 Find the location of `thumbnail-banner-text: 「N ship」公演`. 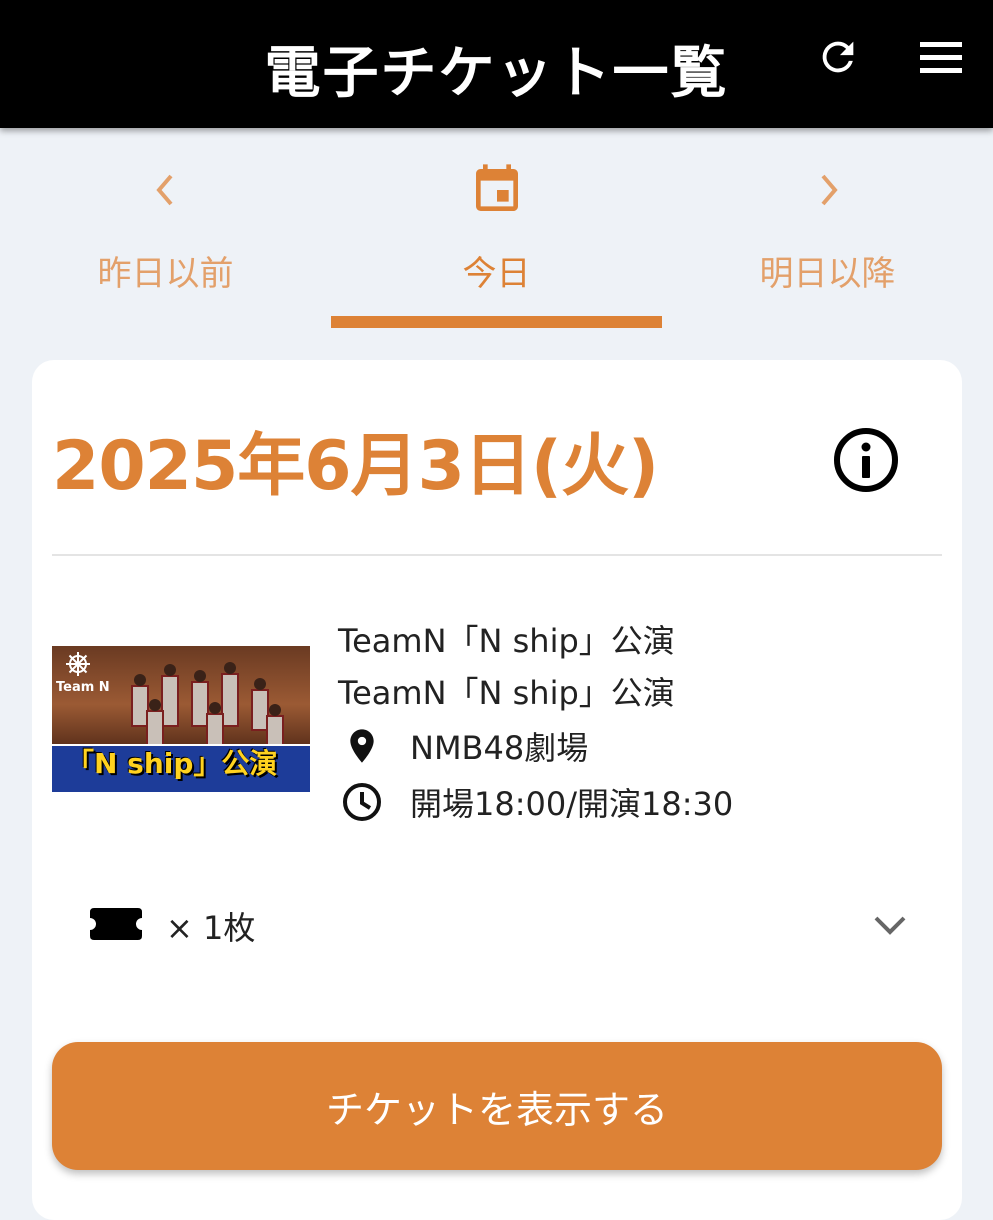

thumbnail-banner-text: 「N ship」公演 is located at coordinates (172, 763).